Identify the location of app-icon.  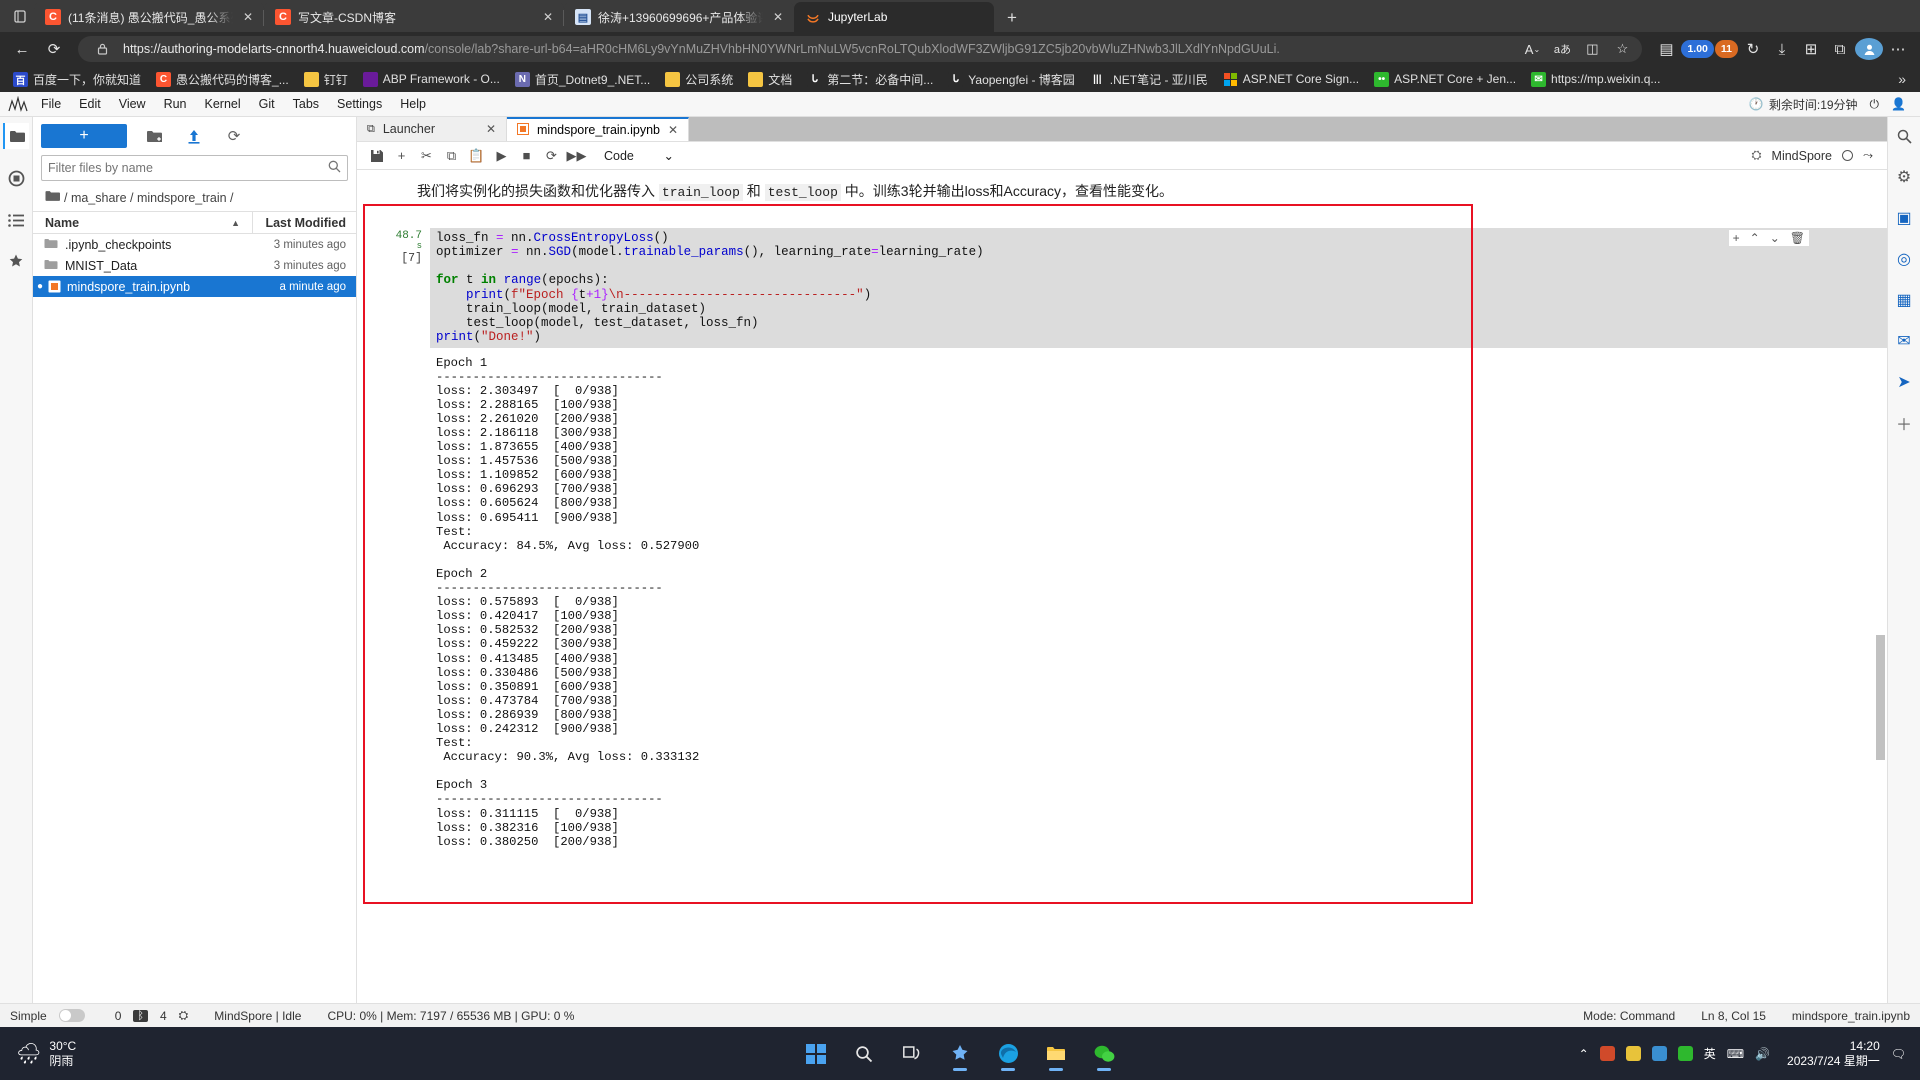
(1659, 1053).